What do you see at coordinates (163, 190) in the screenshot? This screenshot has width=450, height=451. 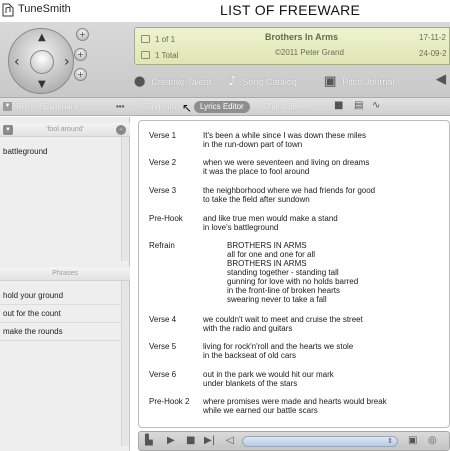 I see `section-label: Verse 3` at bounding box center [163, 190].